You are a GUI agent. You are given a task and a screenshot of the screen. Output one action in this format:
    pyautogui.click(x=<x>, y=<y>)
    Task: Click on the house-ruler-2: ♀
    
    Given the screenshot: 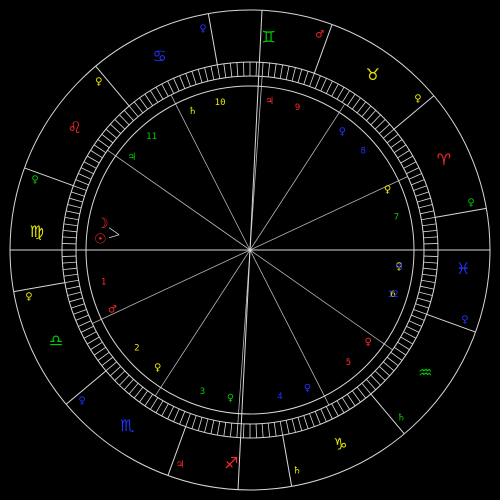 What is the action you would take?
    pyautogui.click(x=157, y=368)
    